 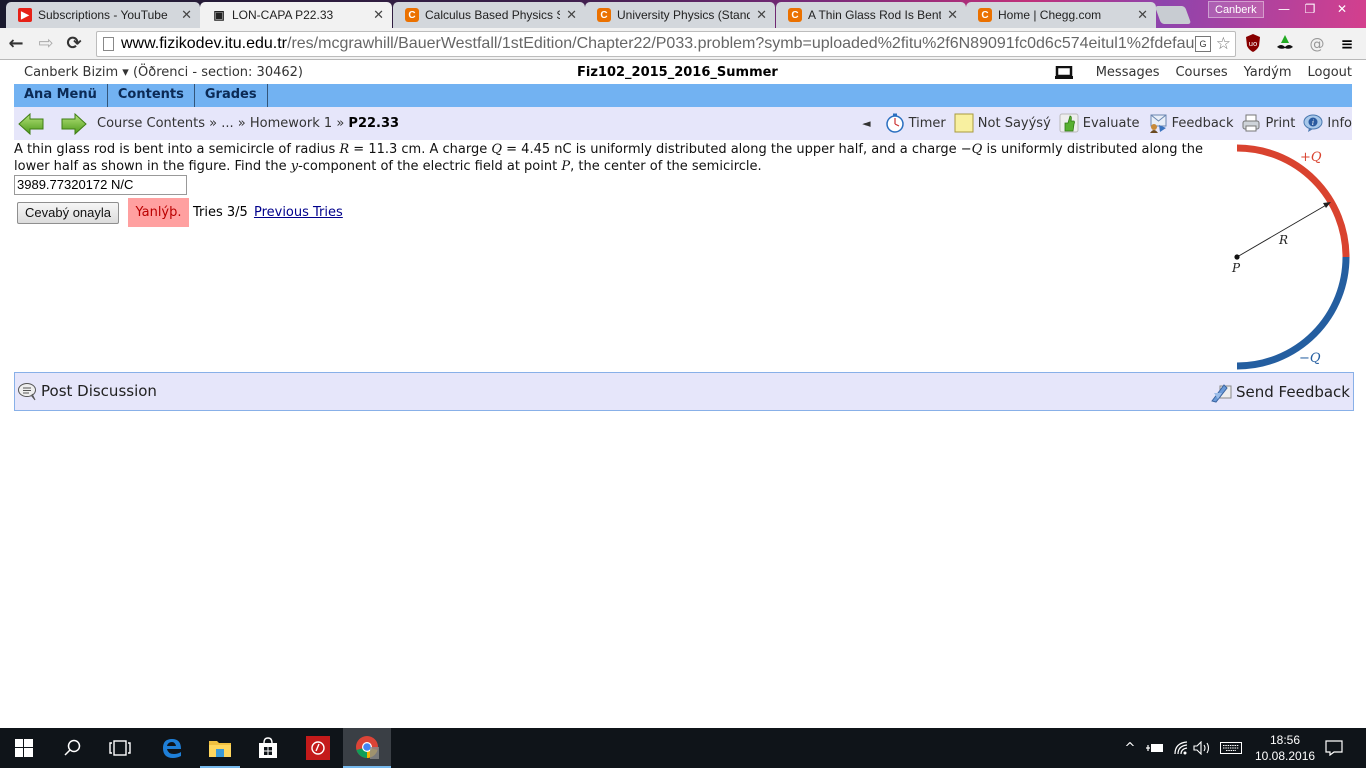 I want to click on answer-input: 3989.77320172 N/C, so click(x=100, y=185).